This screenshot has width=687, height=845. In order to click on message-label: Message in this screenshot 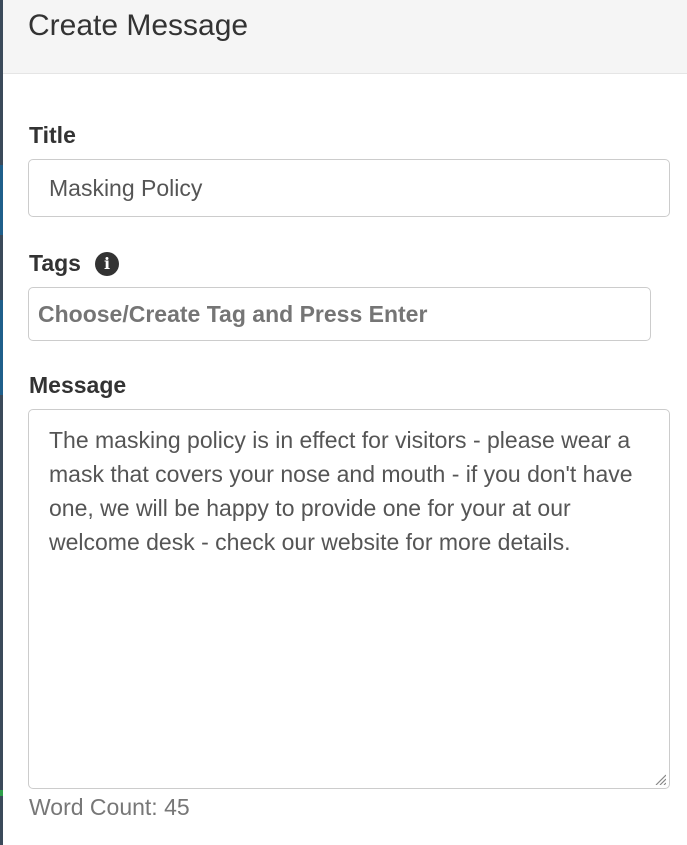, I will do `click(78, 385)`.